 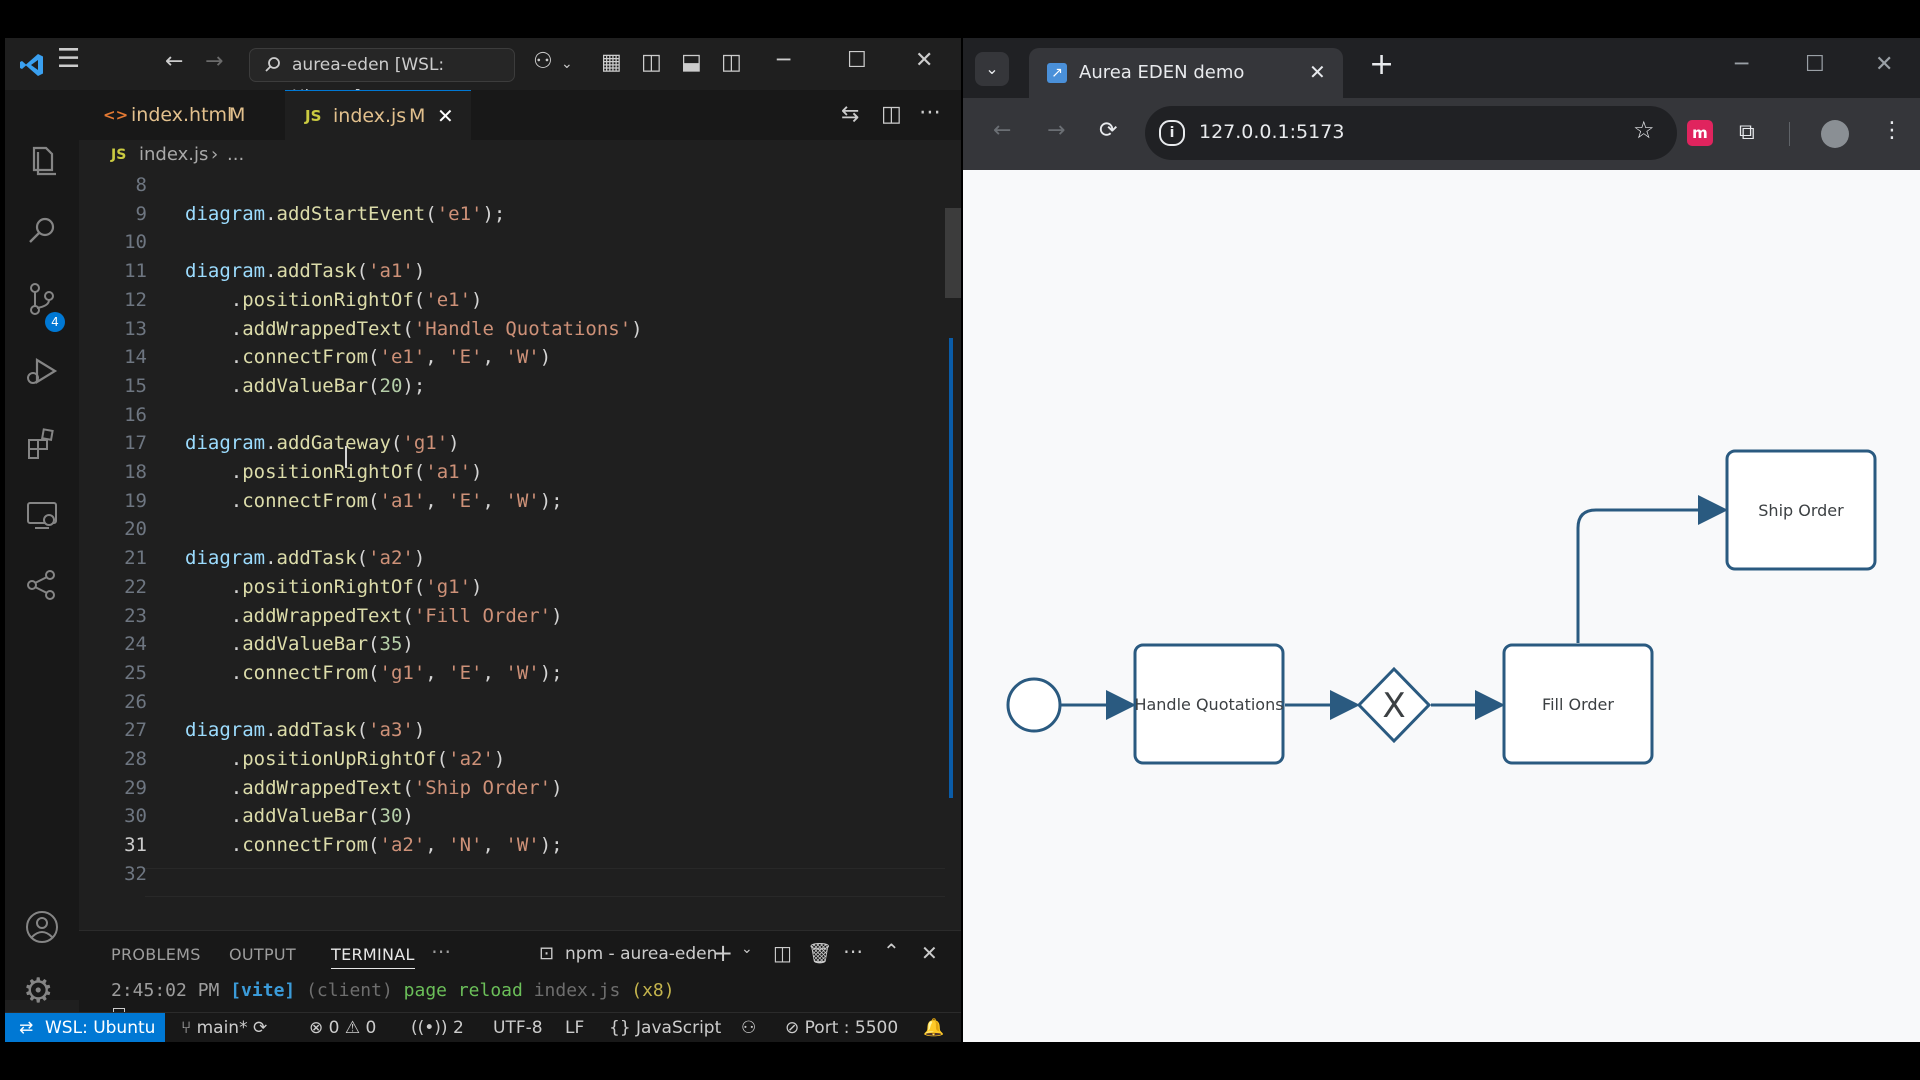 I want to click on url-text: 127.0.0.1:5173, so click(x=1272, y=132).